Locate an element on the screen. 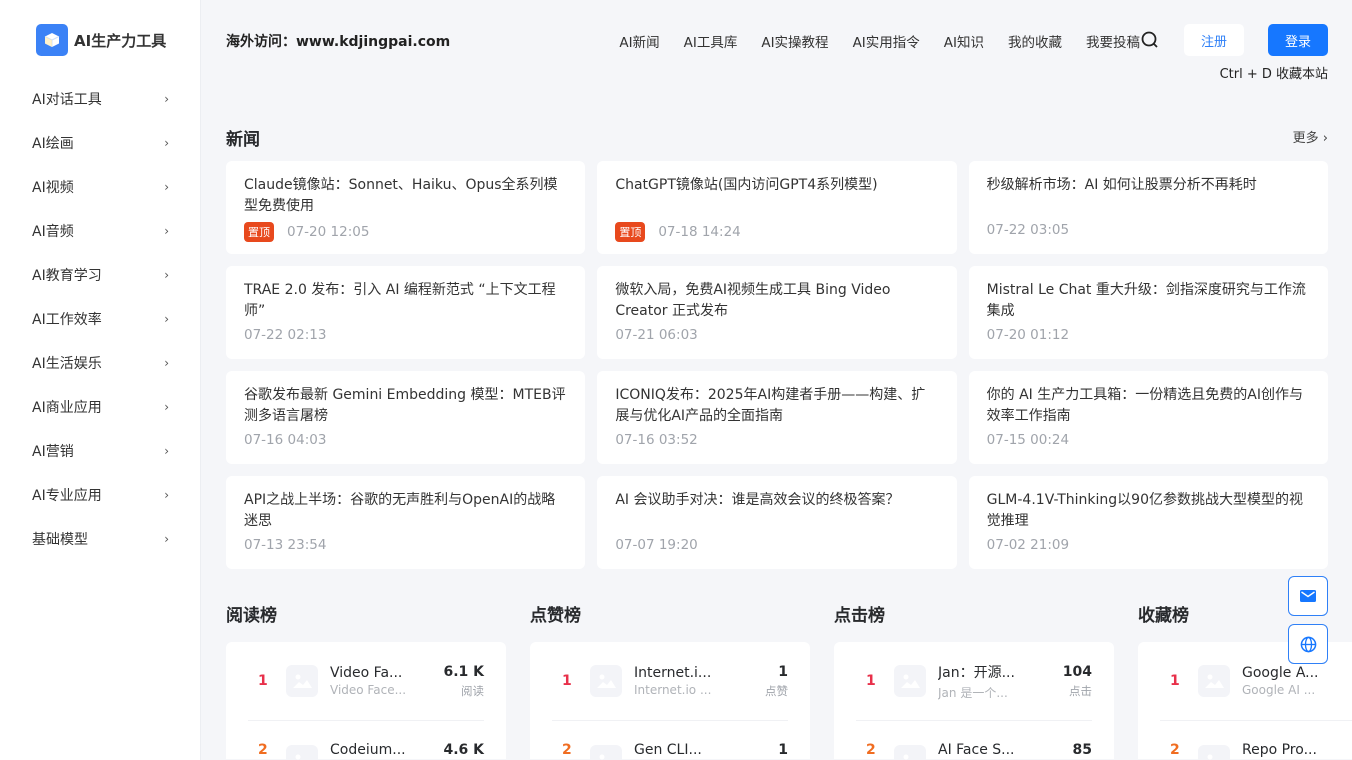  ranking-row: 2 Codeium... 4.6 K is located at coordinates (366, 740).